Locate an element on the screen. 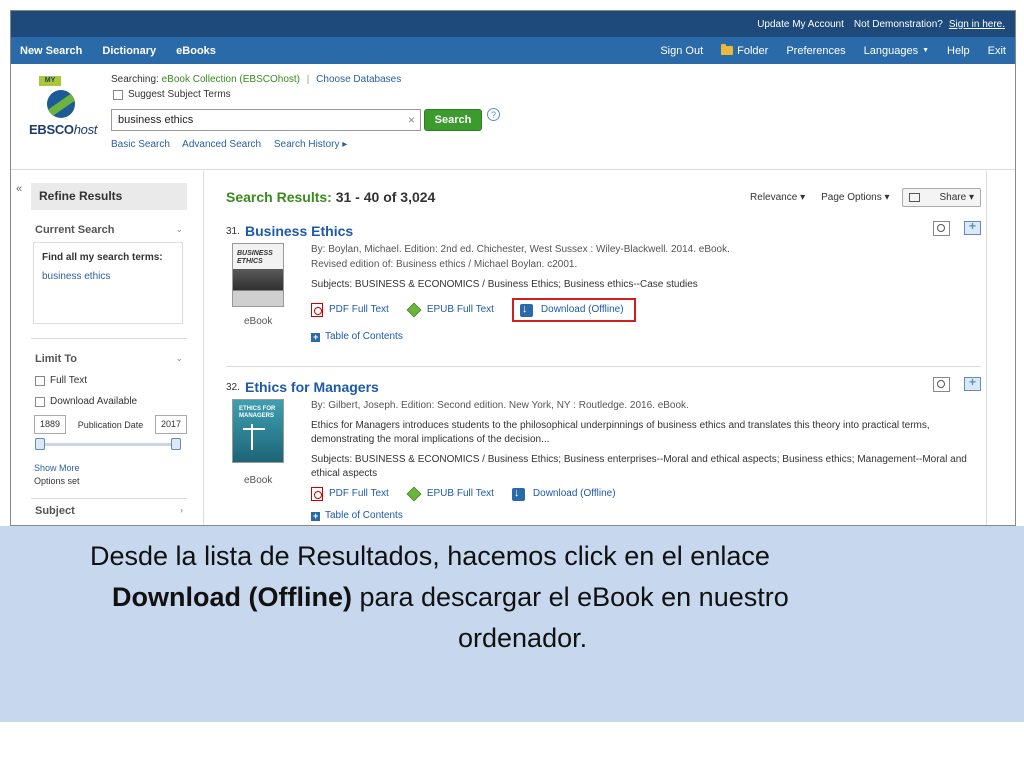  slider-handle-end is located at coordinates (176, 444).